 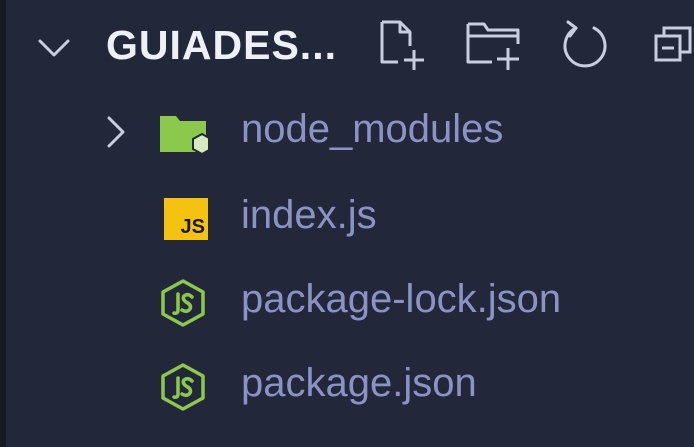 I want to click on new-file-button, so click(x=403, y=45).